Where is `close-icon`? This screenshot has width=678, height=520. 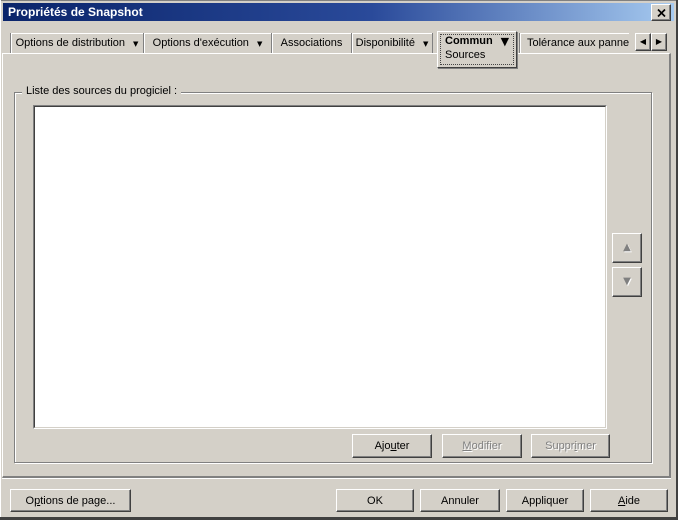 close-icon is located at coordinates (661, 12).